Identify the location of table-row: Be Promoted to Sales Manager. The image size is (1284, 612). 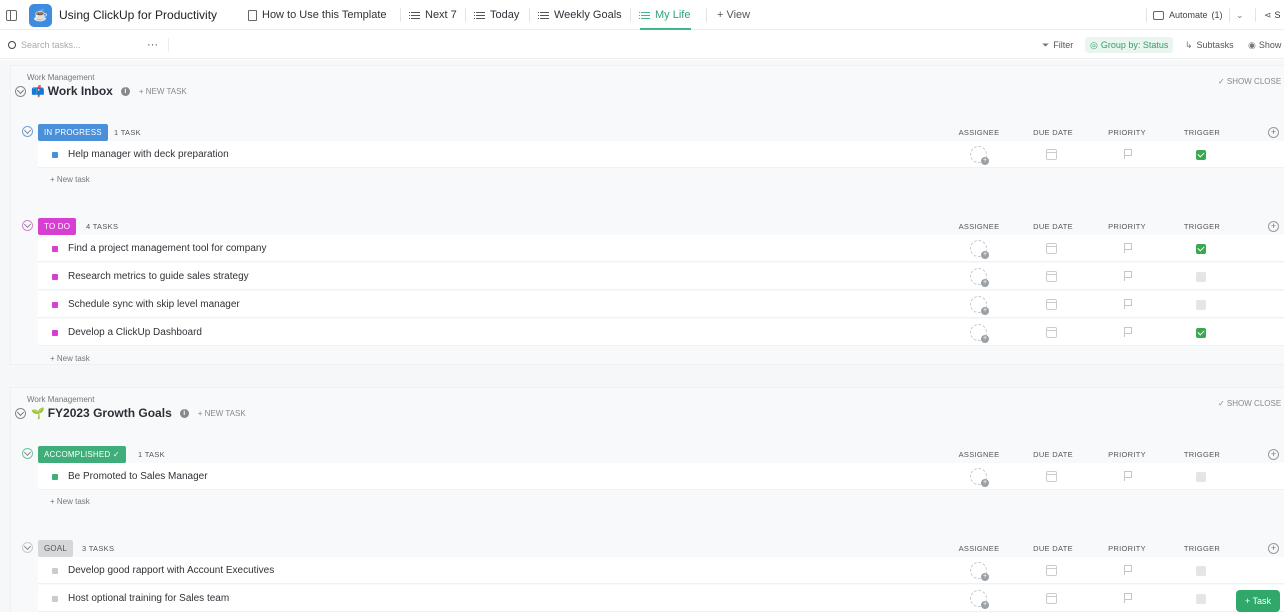
(661, 476).